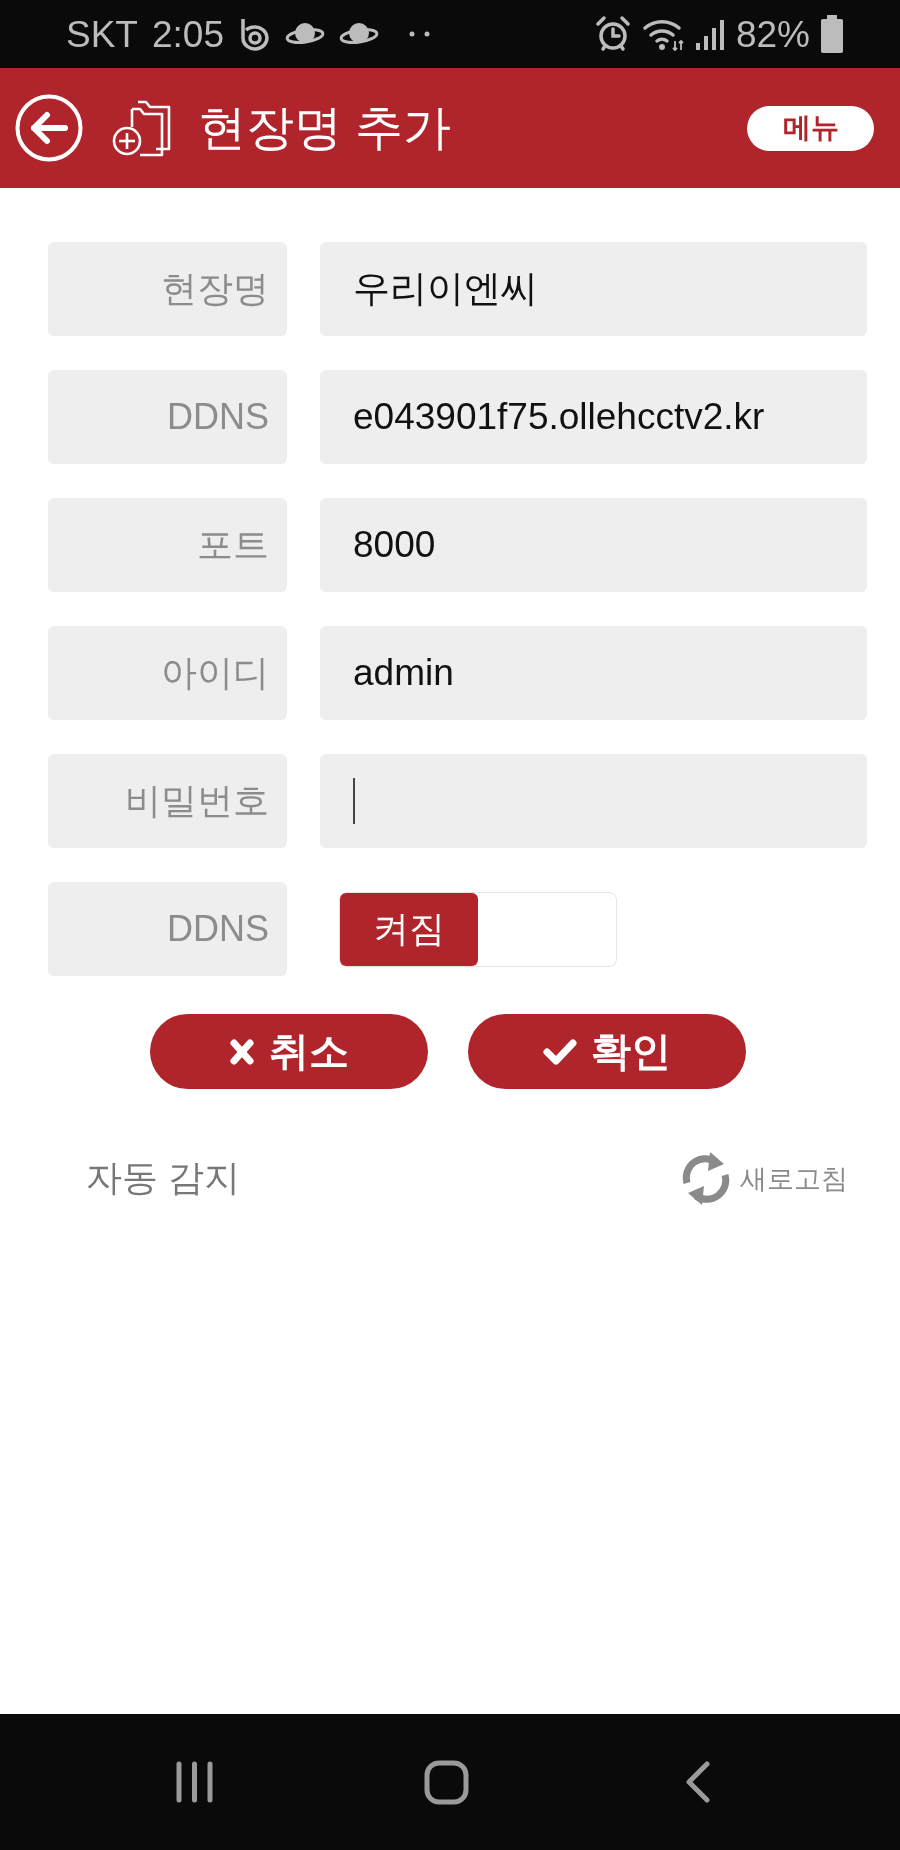  What do you see at coordinates (593, 673) in the screenshot?
I see `text-field: admin` at bounding box center [593, 673].